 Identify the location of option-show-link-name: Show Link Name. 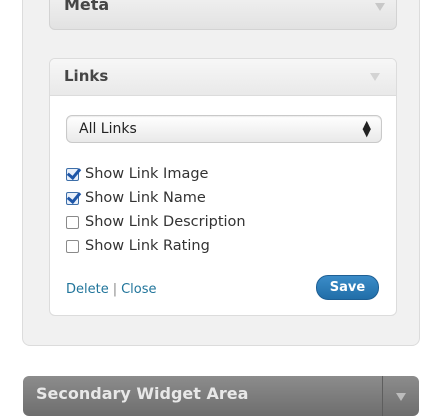
(156, 198).